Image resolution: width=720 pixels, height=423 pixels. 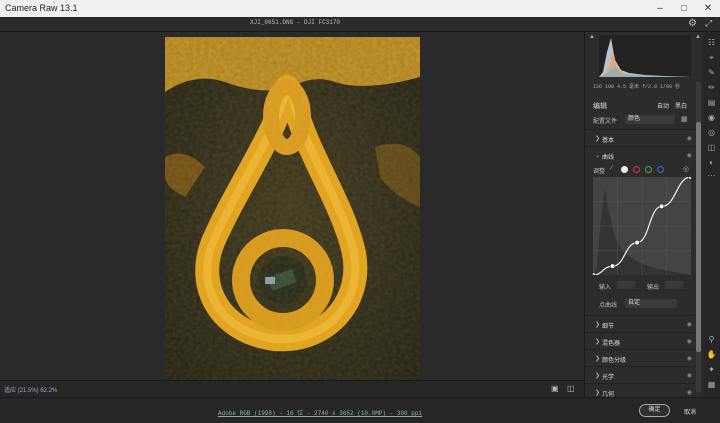 I want to click on input-output-row: 输入 输出, so click(x=643, y=286).